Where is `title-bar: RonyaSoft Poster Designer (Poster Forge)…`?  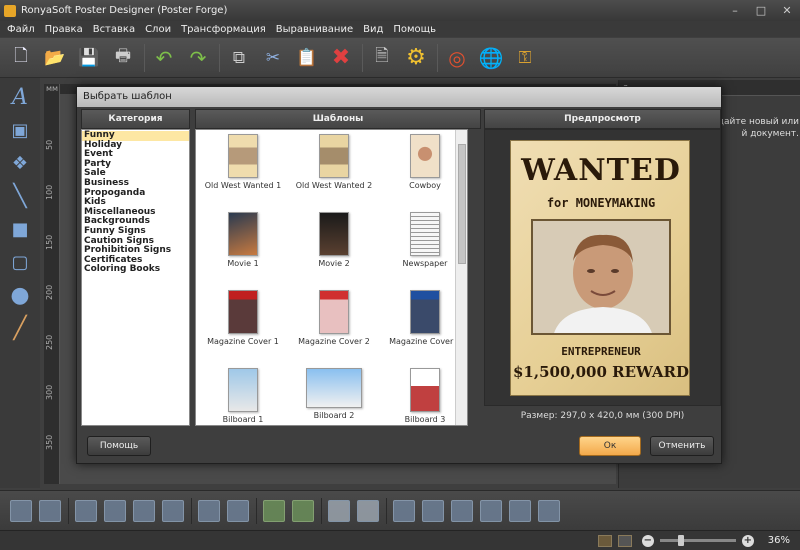
title-bar: RonyaSoft Poster Designer (Poster Forge)… is located at coordinates (400, 10).